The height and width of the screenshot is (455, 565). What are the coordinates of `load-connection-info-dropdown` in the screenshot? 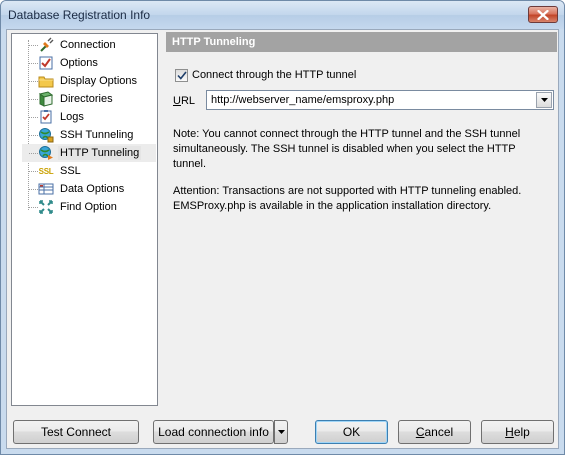 It's located at (281, 432).